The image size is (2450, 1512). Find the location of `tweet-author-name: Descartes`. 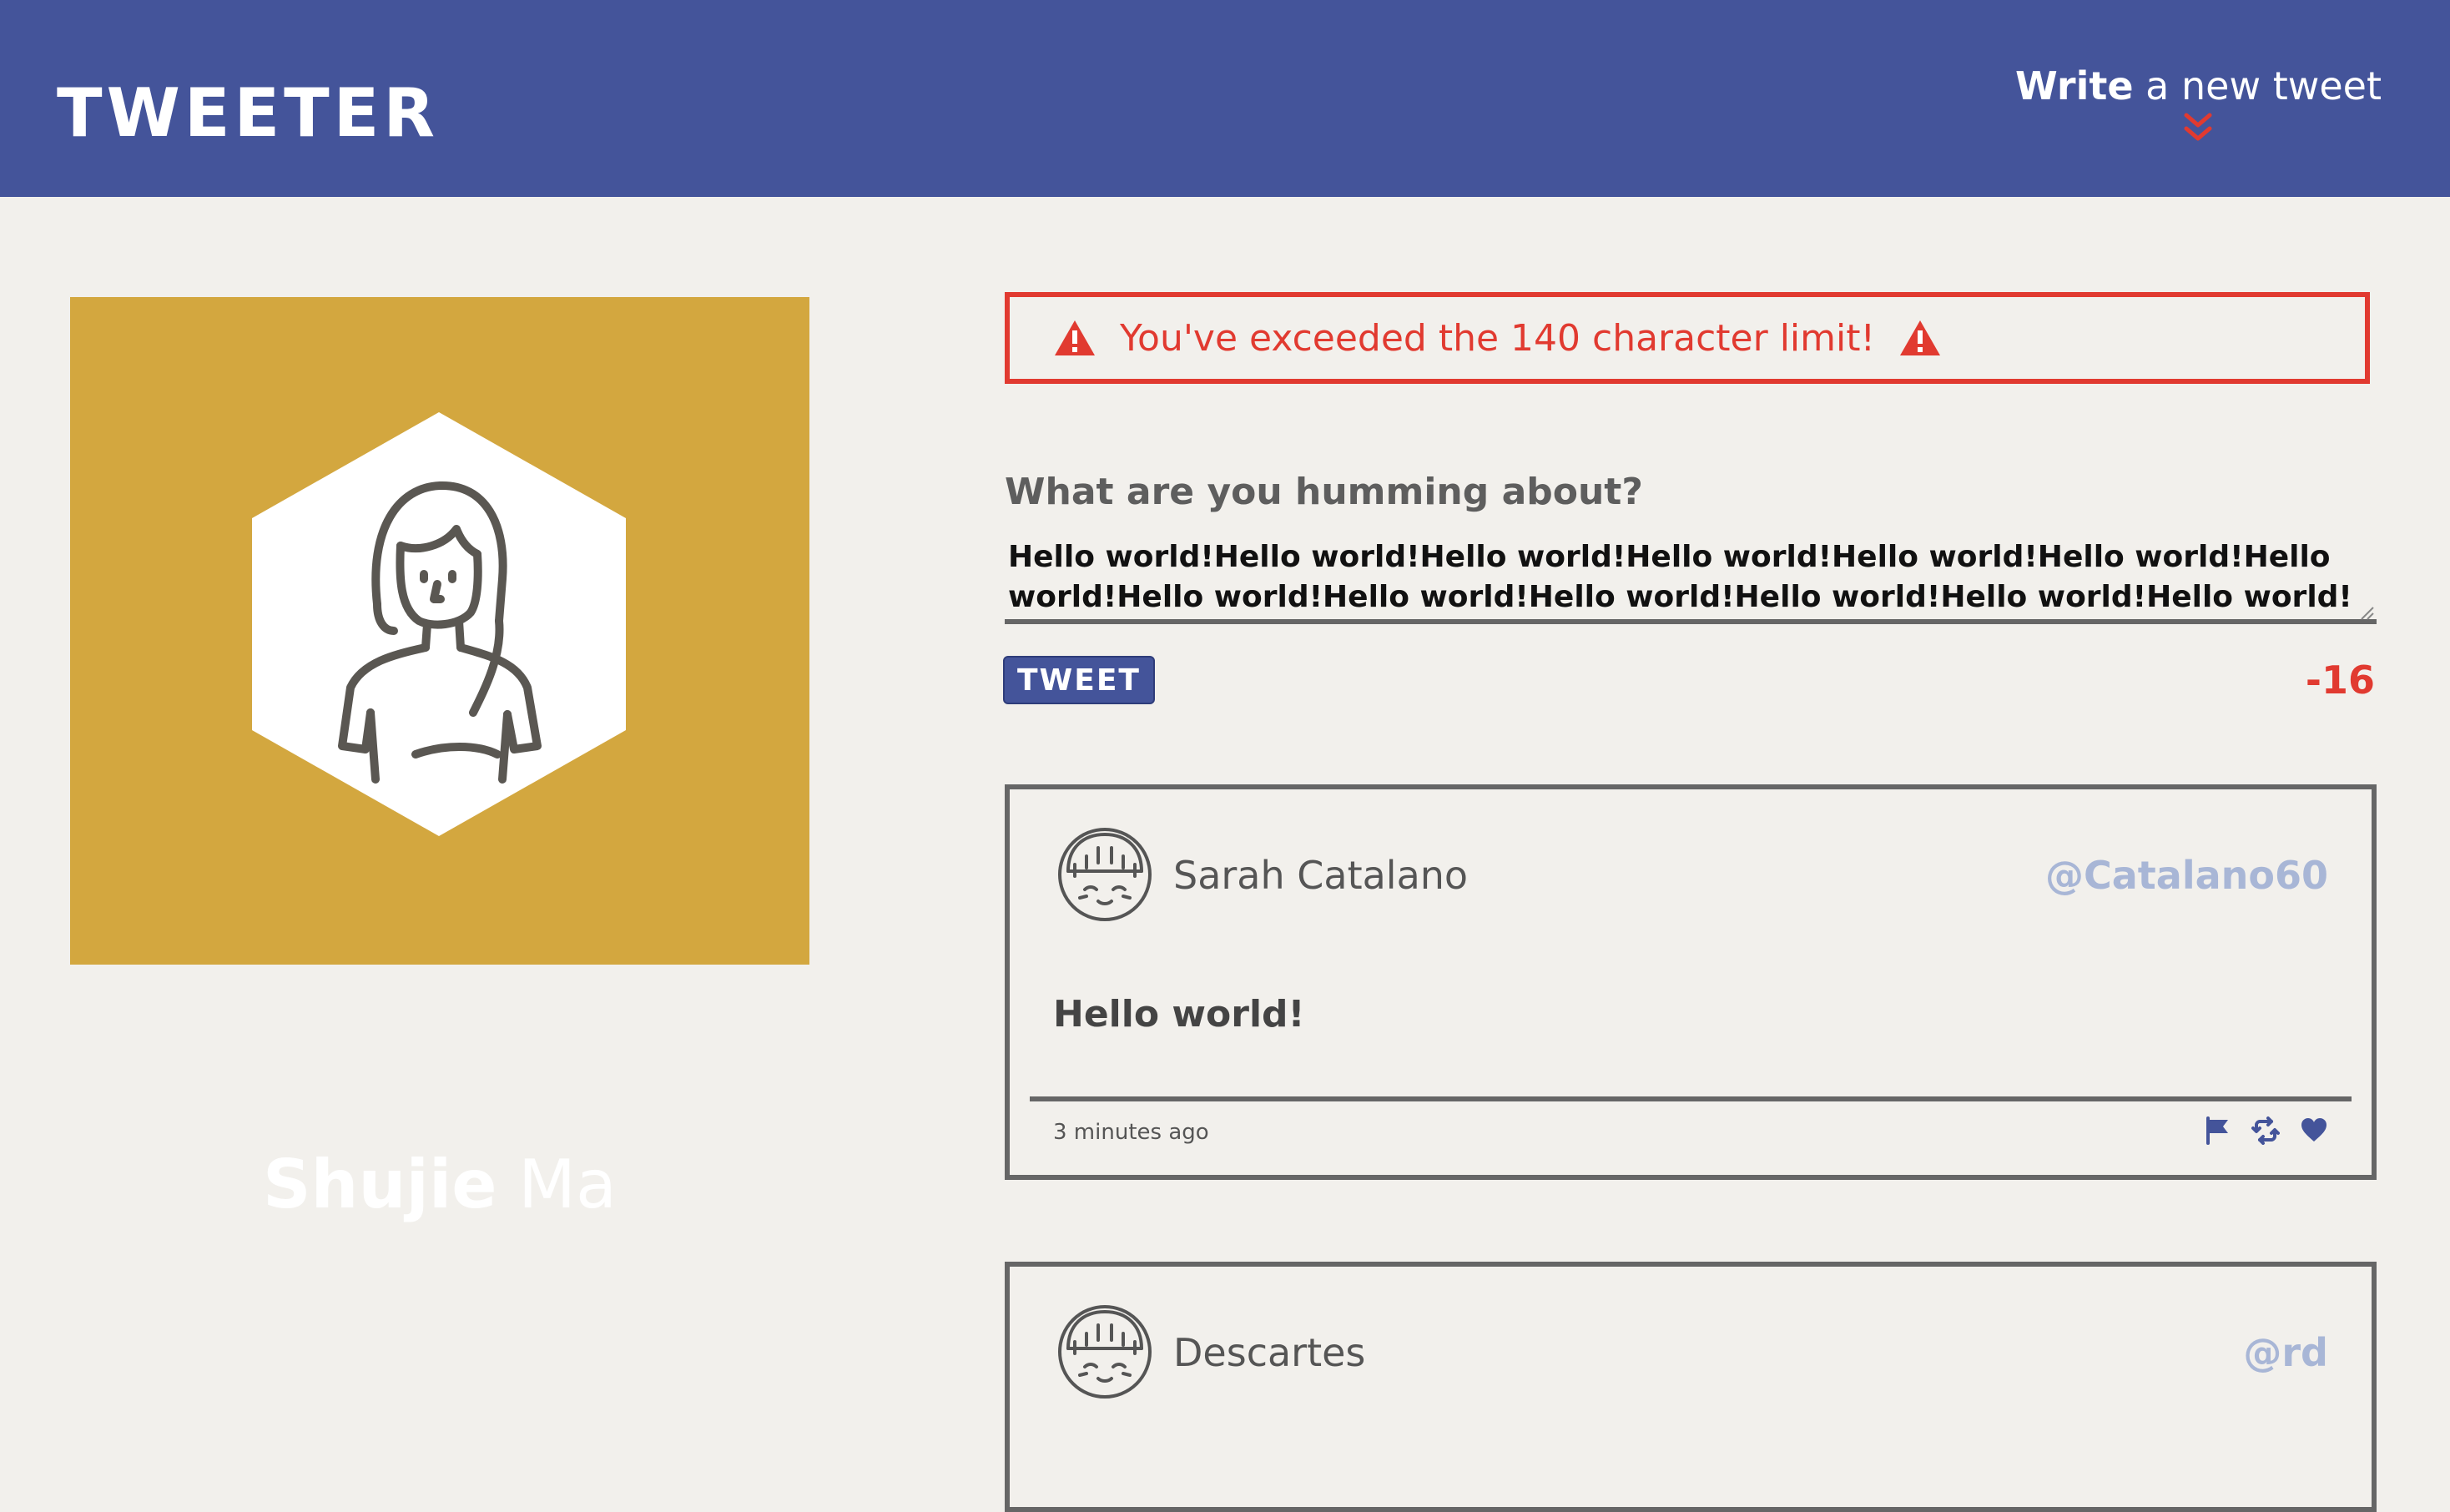

tweet-author-name: Descartes is located at coordinates (1269, 1352).